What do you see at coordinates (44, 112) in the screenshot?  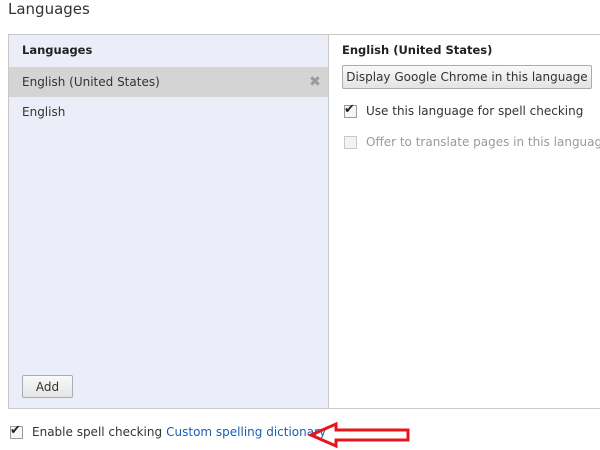 I see `language-item-label: English` at bounding box center [44, 112].